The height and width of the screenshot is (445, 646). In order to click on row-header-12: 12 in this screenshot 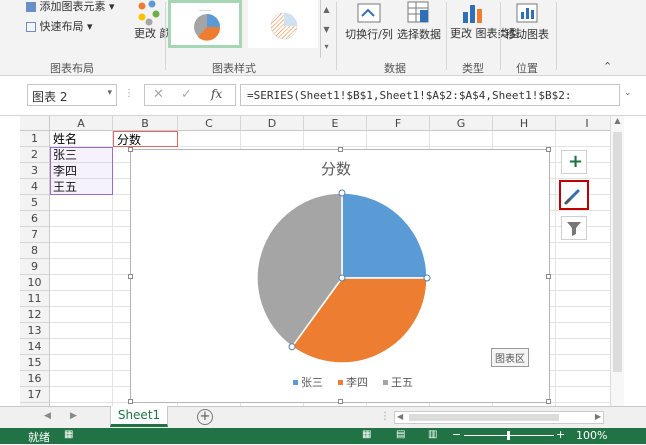, I will do `click(35, 315)`.